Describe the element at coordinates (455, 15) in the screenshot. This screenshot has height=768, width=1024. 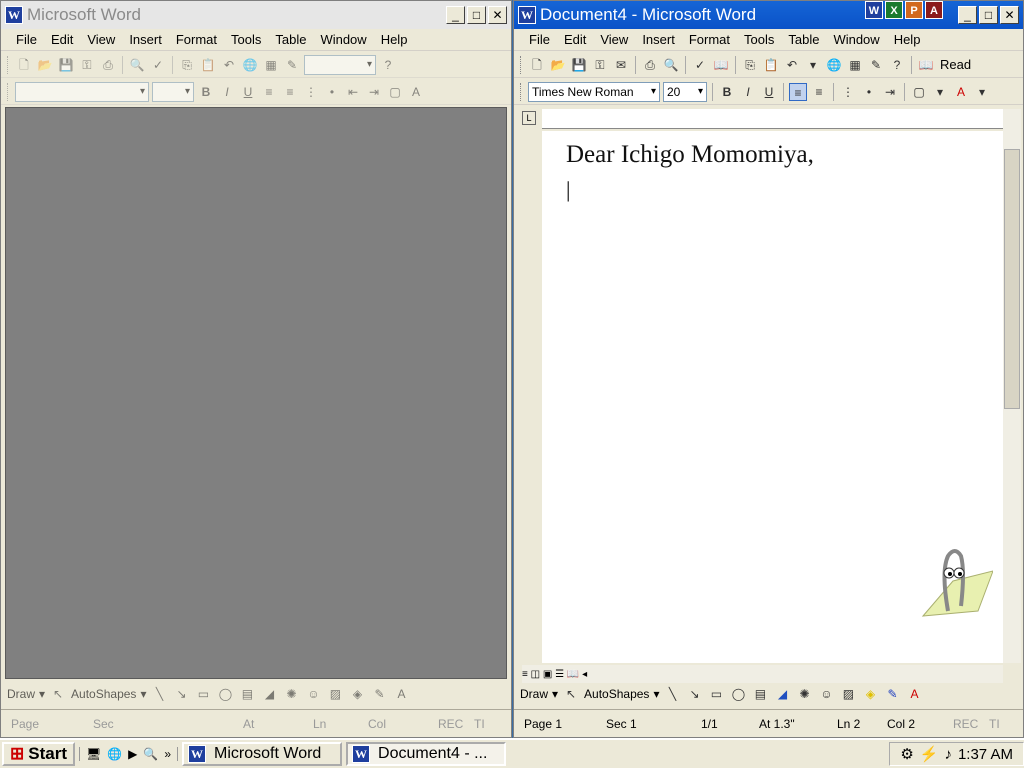
I see `minimize-button: _` at that location.